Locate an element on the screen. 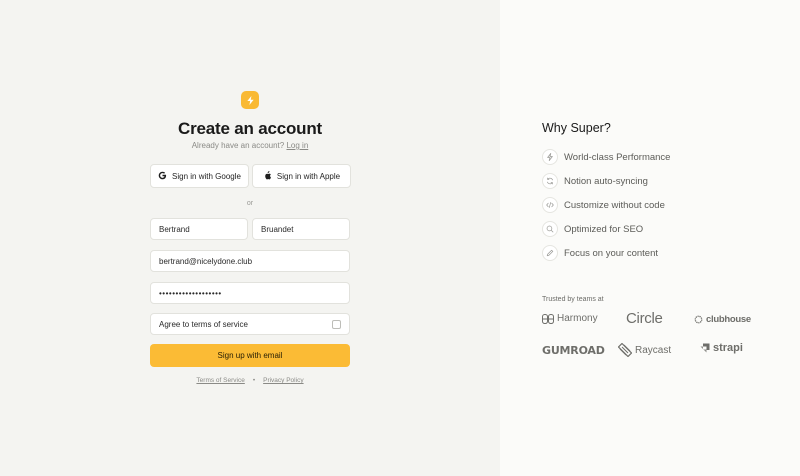  login-prompt-text: Already have an account? is located at coordinates (238, 145).